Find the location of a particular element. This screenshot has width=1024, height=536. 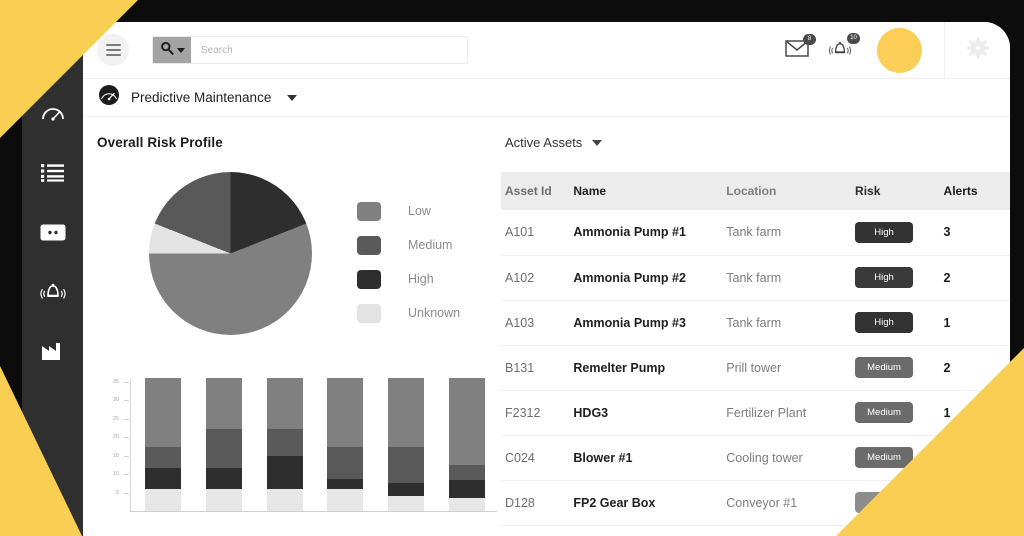

column-header-asset-id: Asset Id is located at coordinates (535, 191).